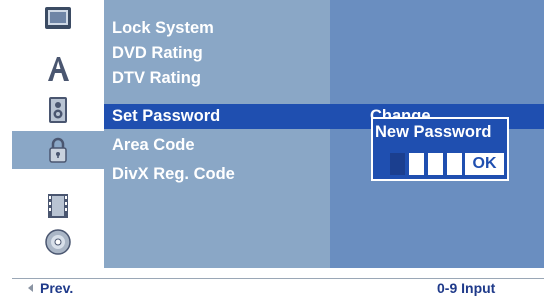 The height and width of the screenshot is (298, 544). I want to click on menu-item-divx-reg-code: DivX Reg. Code, so click(217, 174).